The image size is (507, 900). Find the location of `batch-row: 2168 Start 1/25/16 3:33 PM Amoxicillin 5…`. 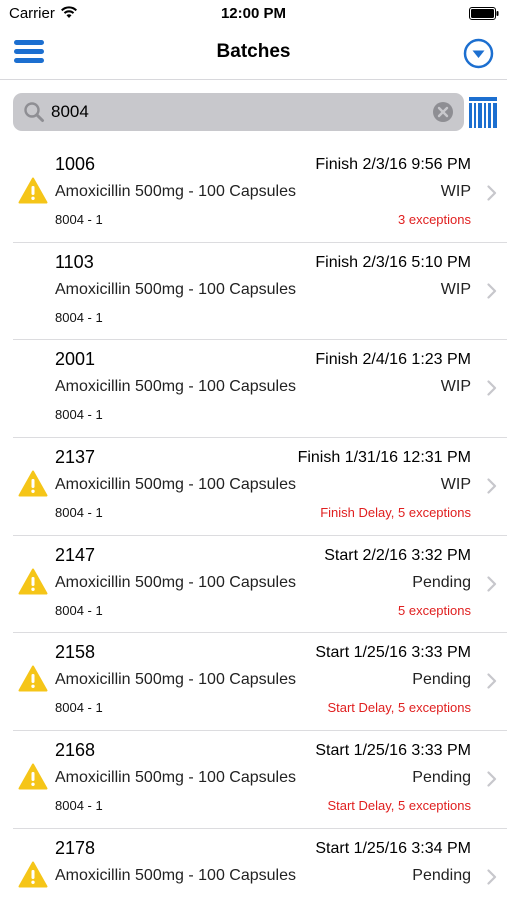

batch-row: 2168 Start 1/25/16 3:33 PM Amoxicillin 5… is located at coordinates (260, 780).